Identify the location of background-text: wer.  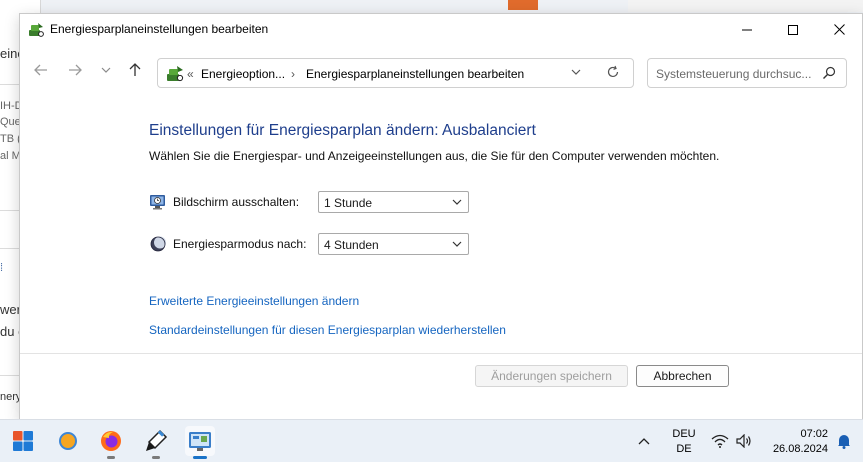
(10, 309).